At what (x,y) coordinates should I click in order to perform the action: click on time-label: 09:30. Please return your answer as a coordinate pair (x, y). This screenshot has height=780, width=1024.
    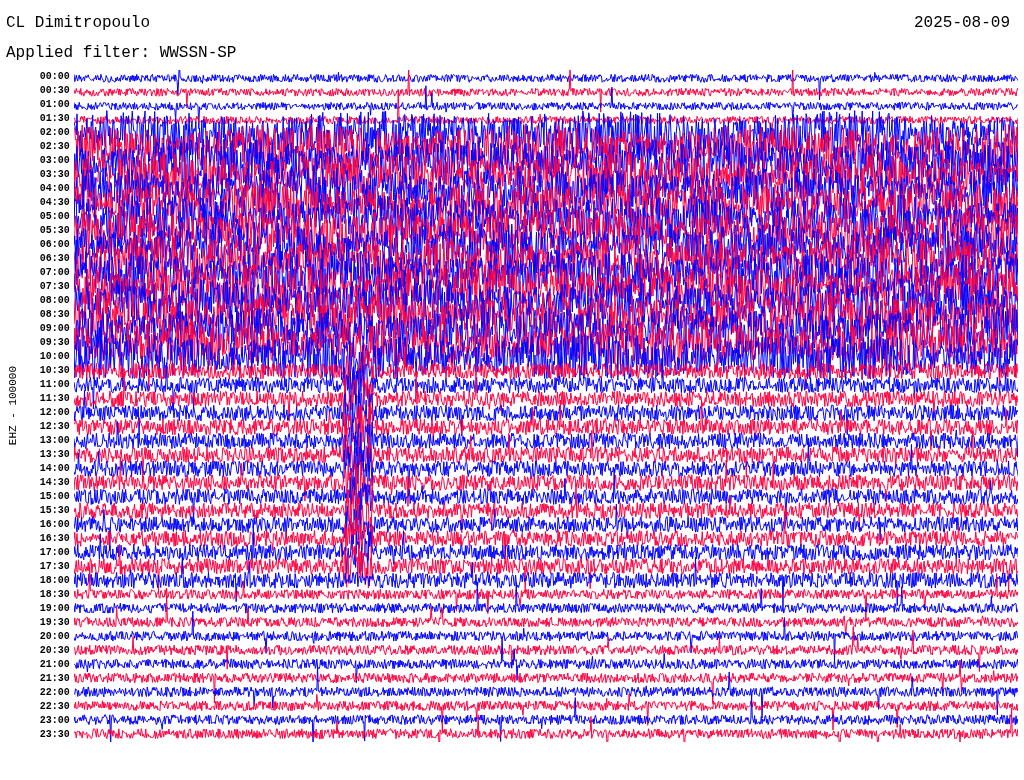
    Looking at the image, I should click on (54, 343).